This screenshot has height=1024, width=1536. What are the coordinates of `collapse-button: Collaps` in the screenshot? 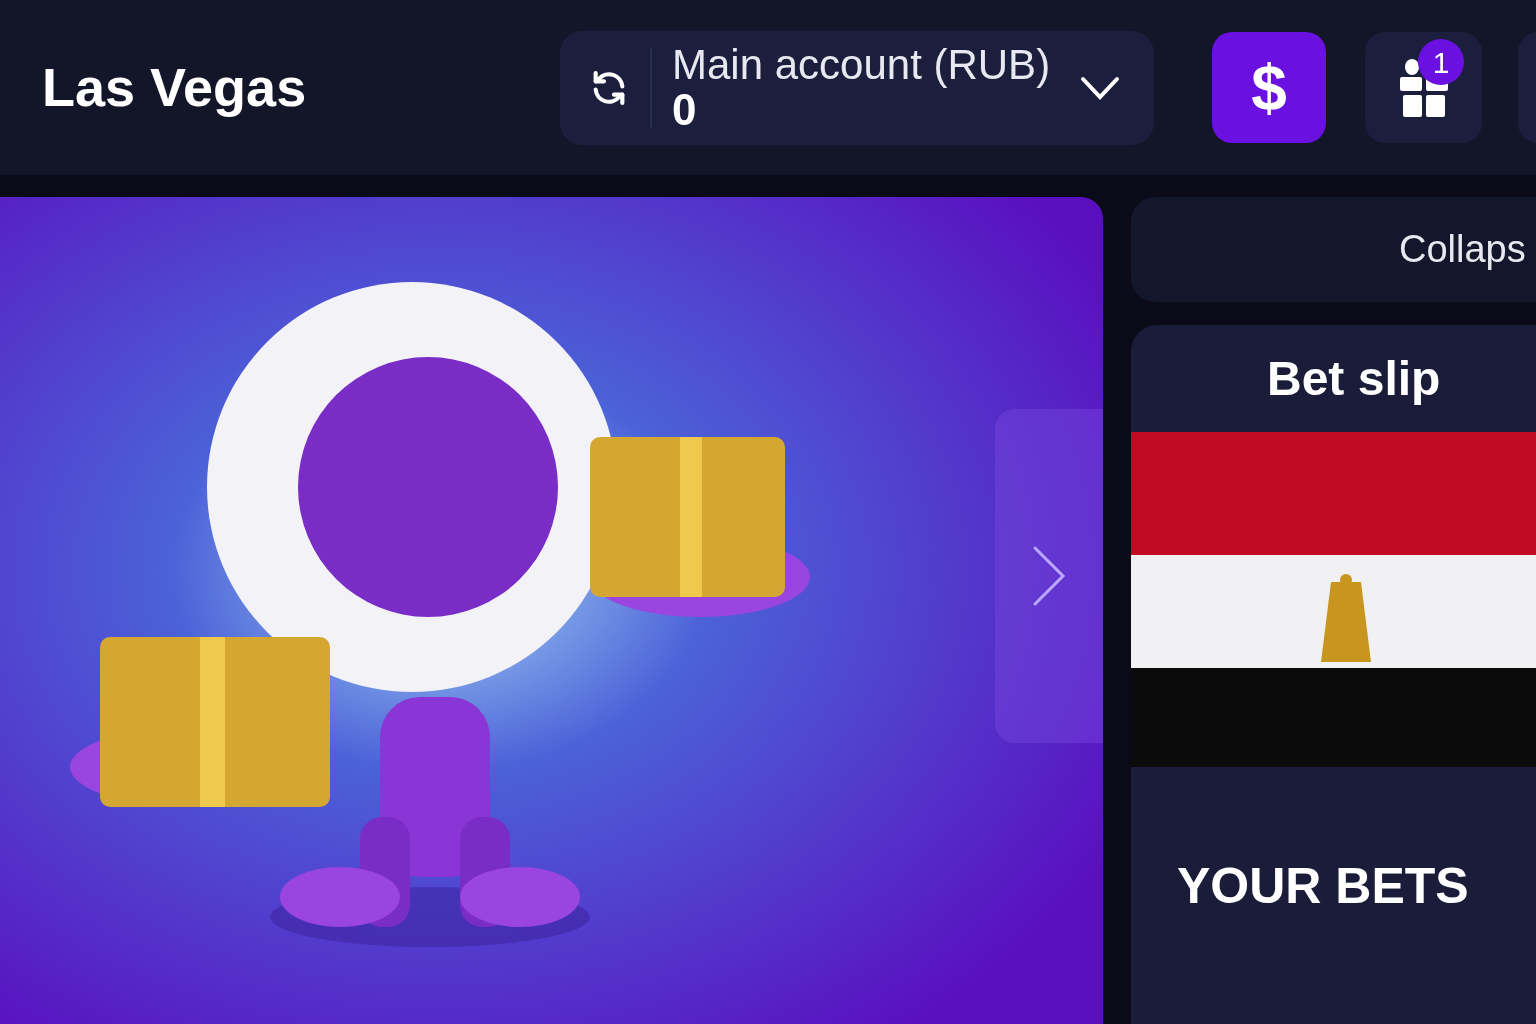 It's located at (1333, 249).